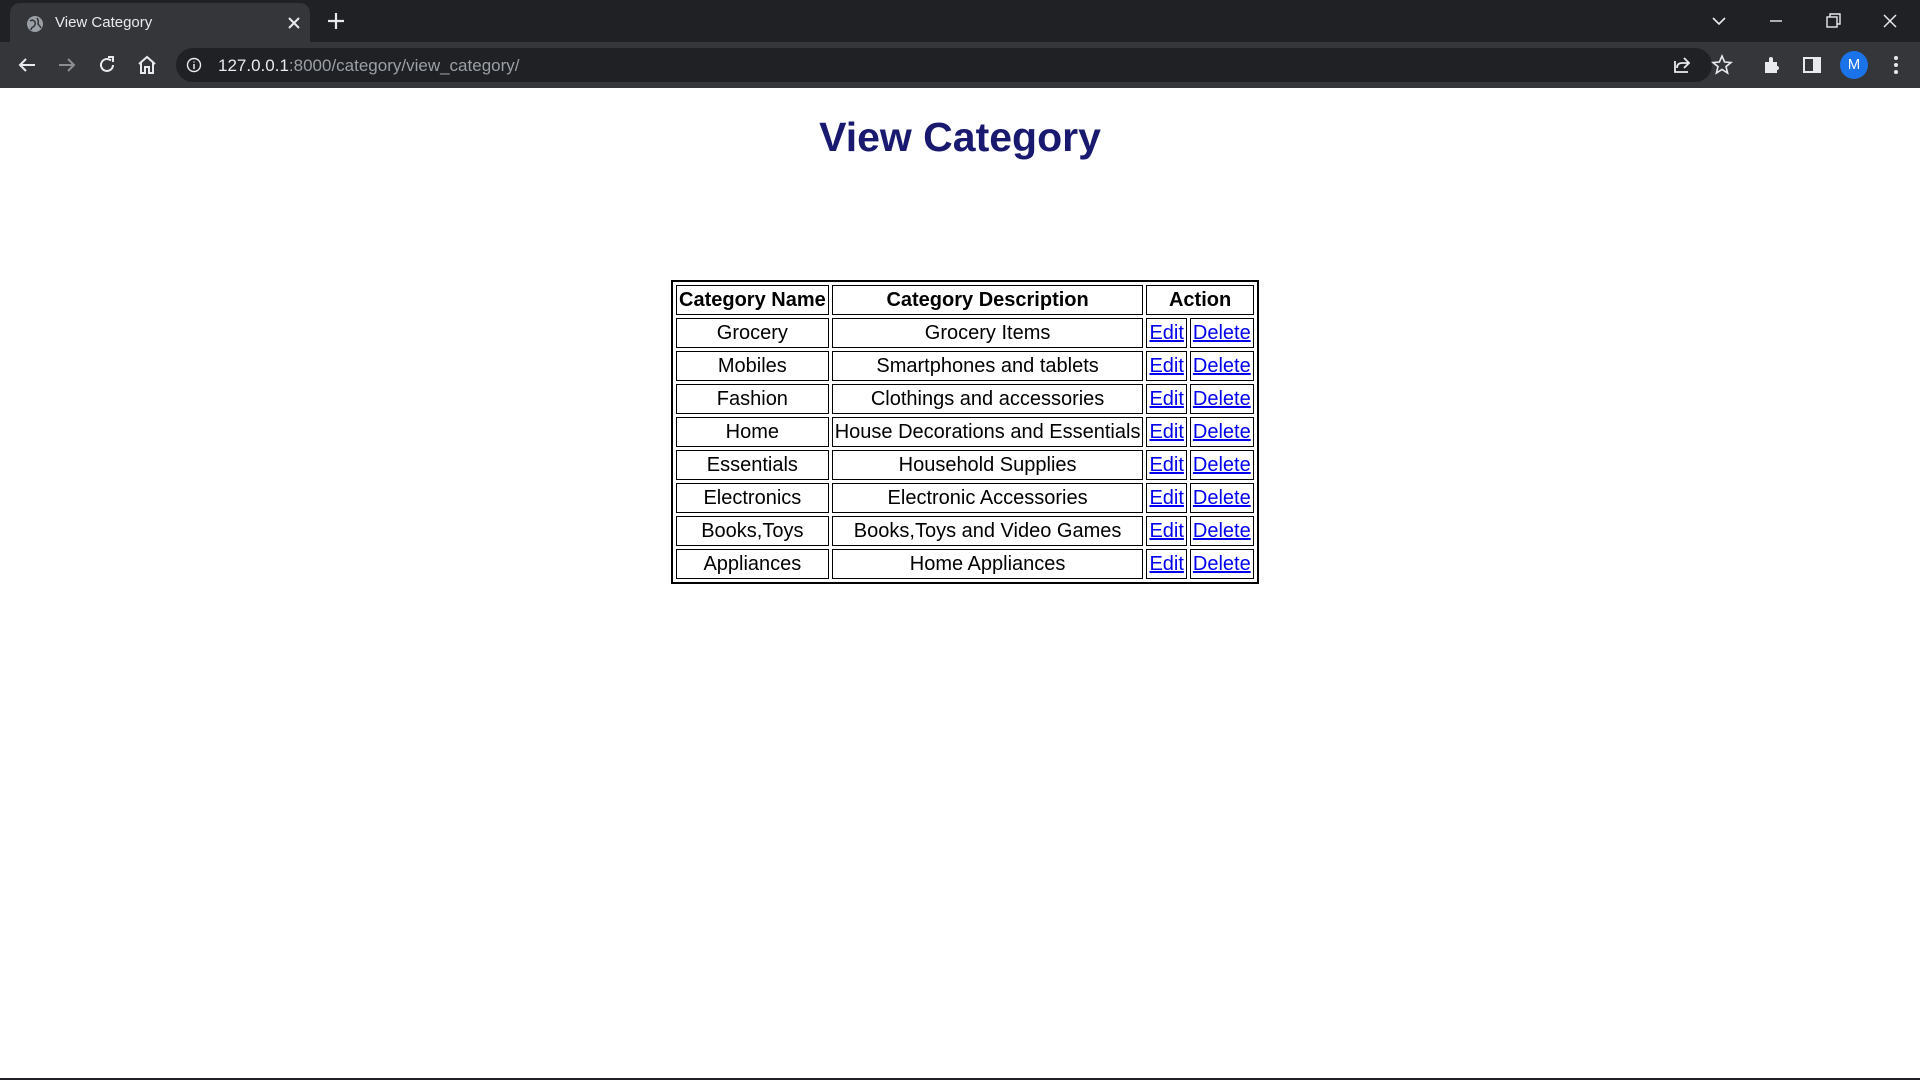  Describe the element at coordinates (752, 432) in the screenshot. I see `category-name-cell: Home` at that location.